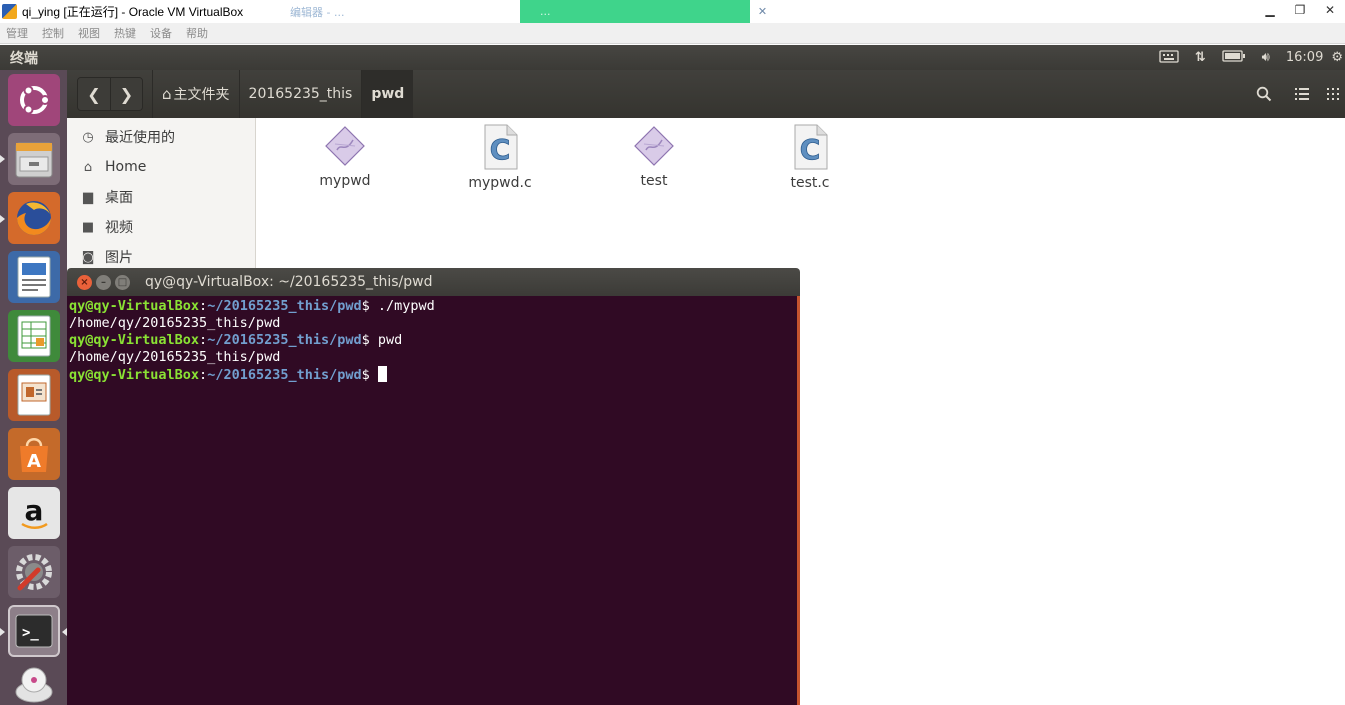  What do you see at coordinates (161, 167) in the screenshot?
I see `sidebar-item-home: ⌂ Home` at bounding box center [161, 167].